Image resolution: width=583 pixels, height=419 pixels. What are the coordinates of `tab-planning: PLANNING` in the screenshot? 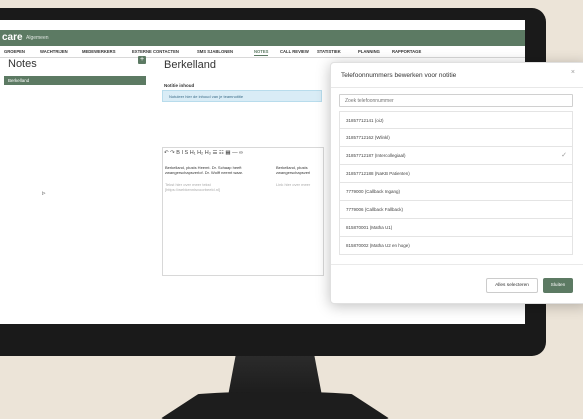 It's located at (369, 51).